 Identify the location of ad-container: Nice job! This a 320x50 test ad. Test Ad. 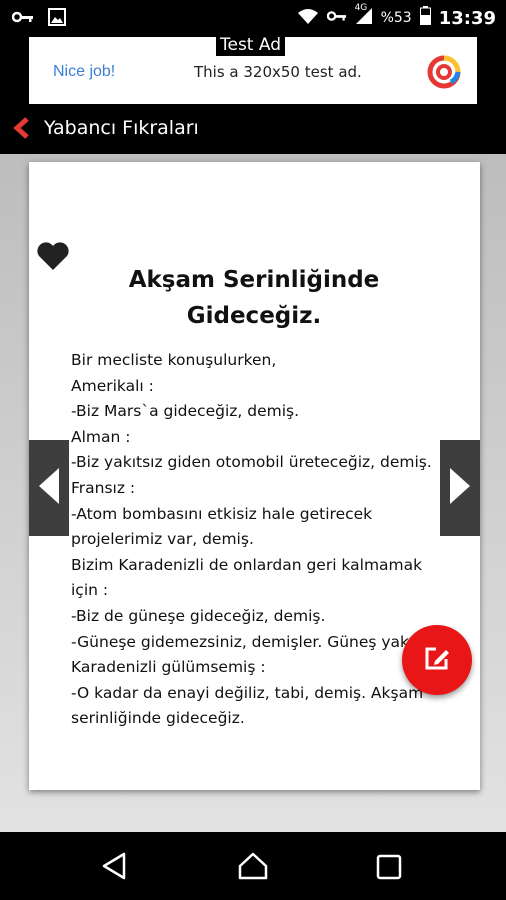
(253, 70).